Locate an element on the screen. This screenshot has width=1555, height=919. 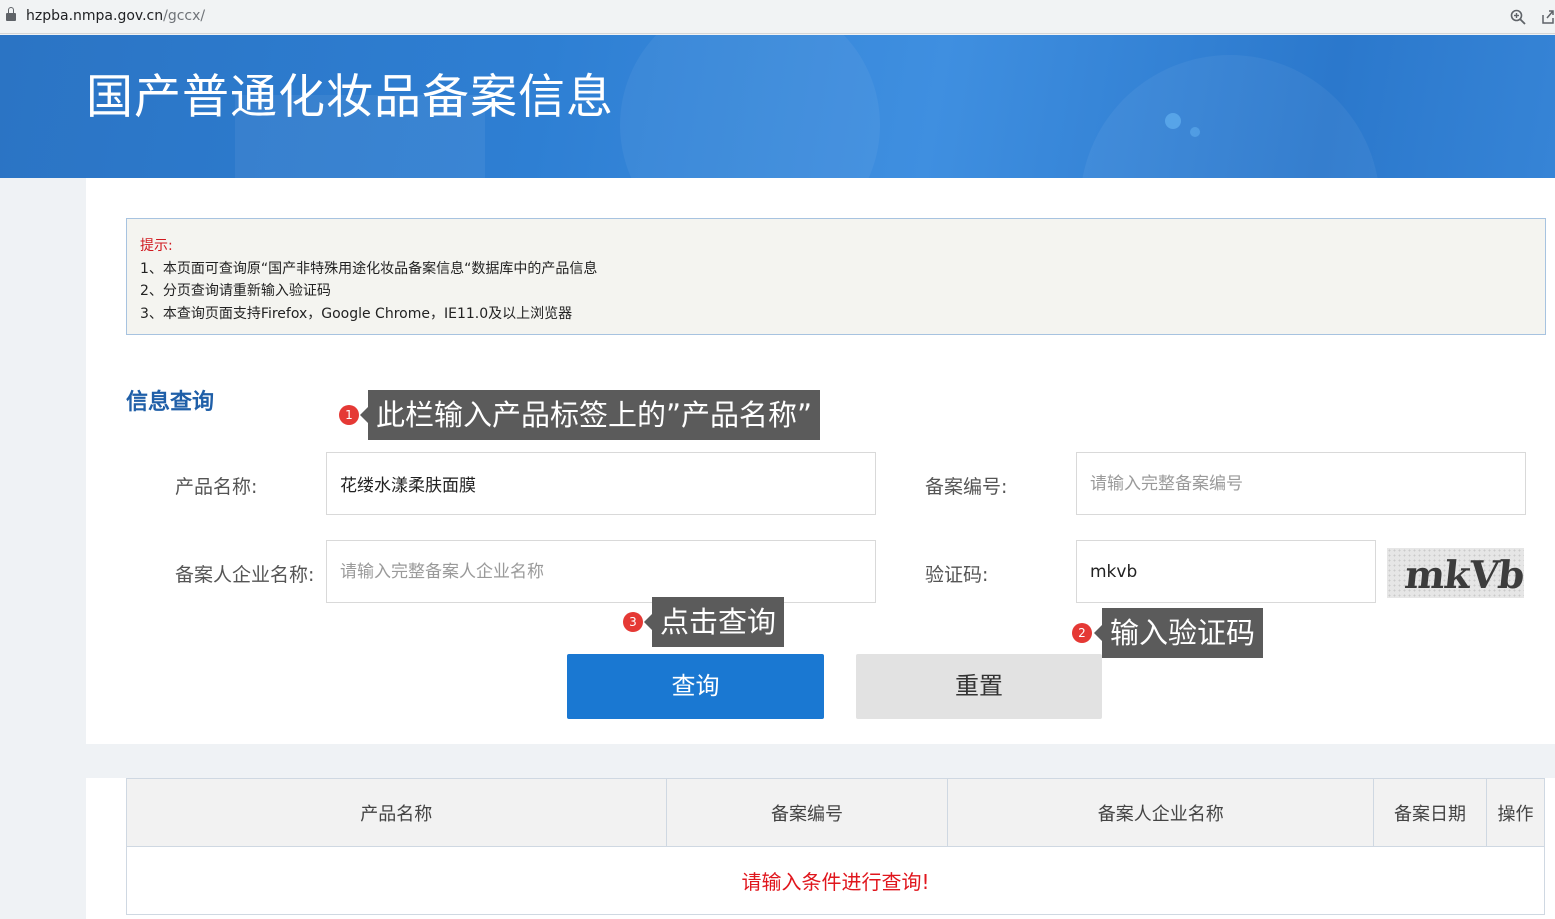
annotation-callout-captcha: 输入验证码 is located at coordinates (1178, 633).